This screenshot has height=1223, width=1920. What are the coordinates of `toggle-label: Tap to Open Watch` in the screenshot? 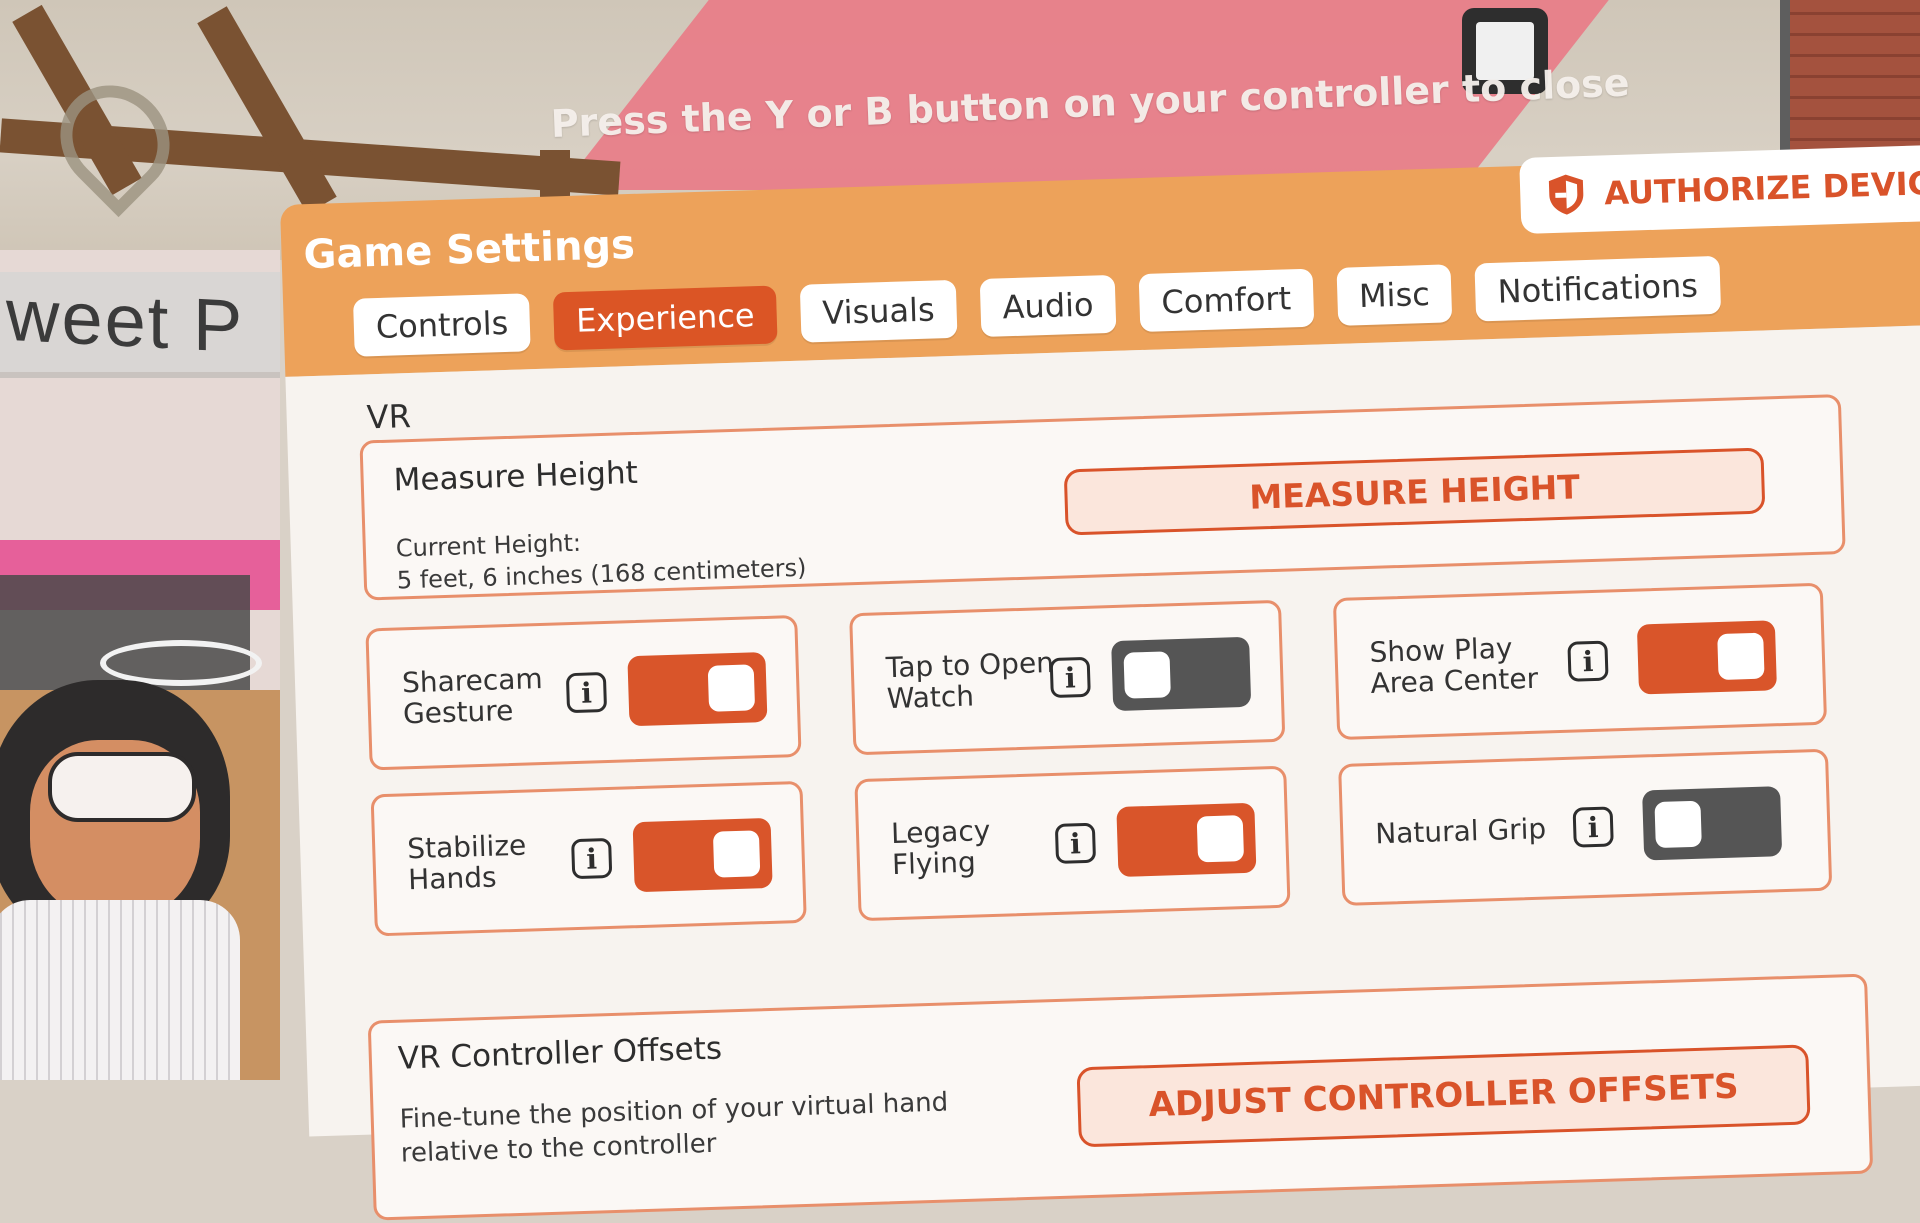 It's located at (970, 680).